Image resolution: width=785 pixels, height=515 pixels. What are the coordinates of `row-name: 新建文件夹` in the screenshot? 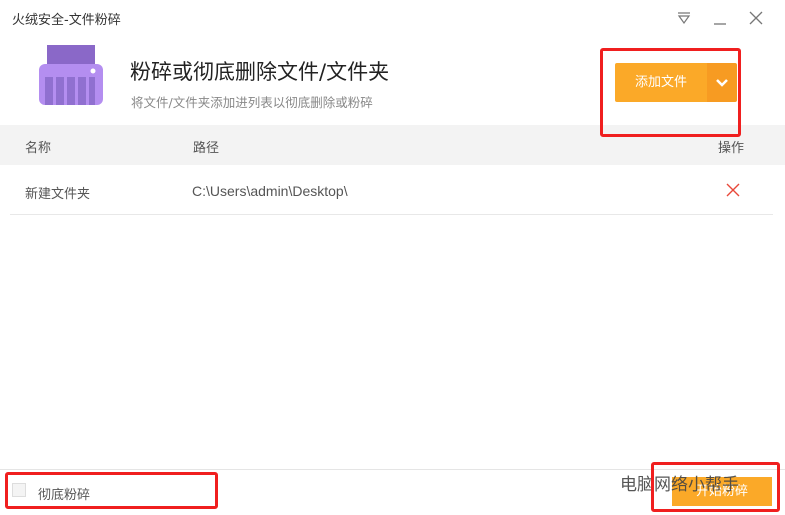 It's located at (58, 194).